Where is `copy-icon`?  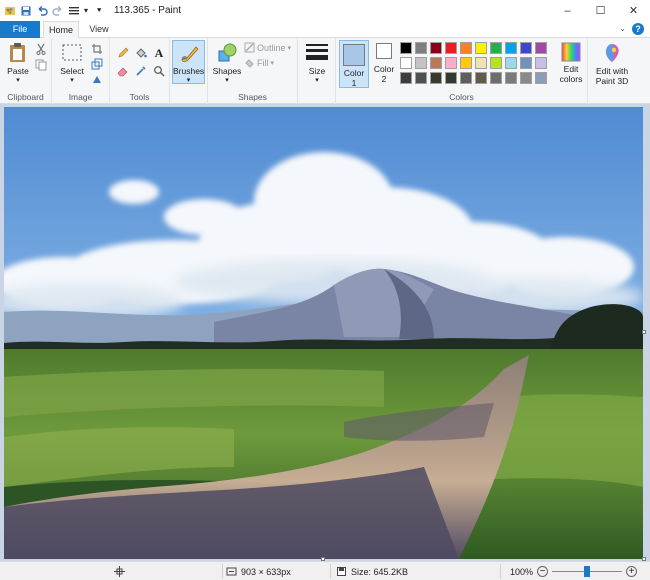
copy-icon is located at coordinates (41, 65).